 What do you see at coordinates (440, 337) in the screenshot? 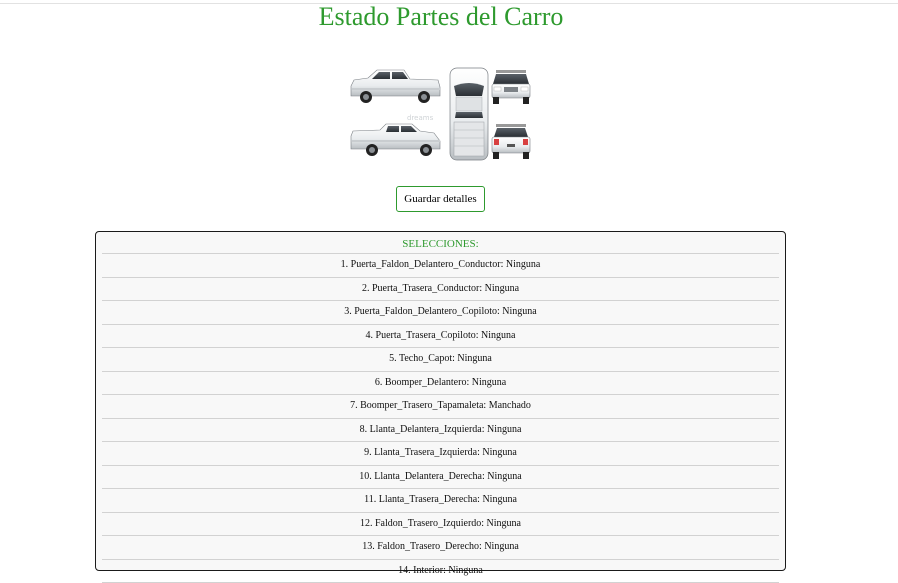
I see `selection-item: 4. Puerta_Trasera_Copiloto: Ninguna` at bounding box center [440, 337].